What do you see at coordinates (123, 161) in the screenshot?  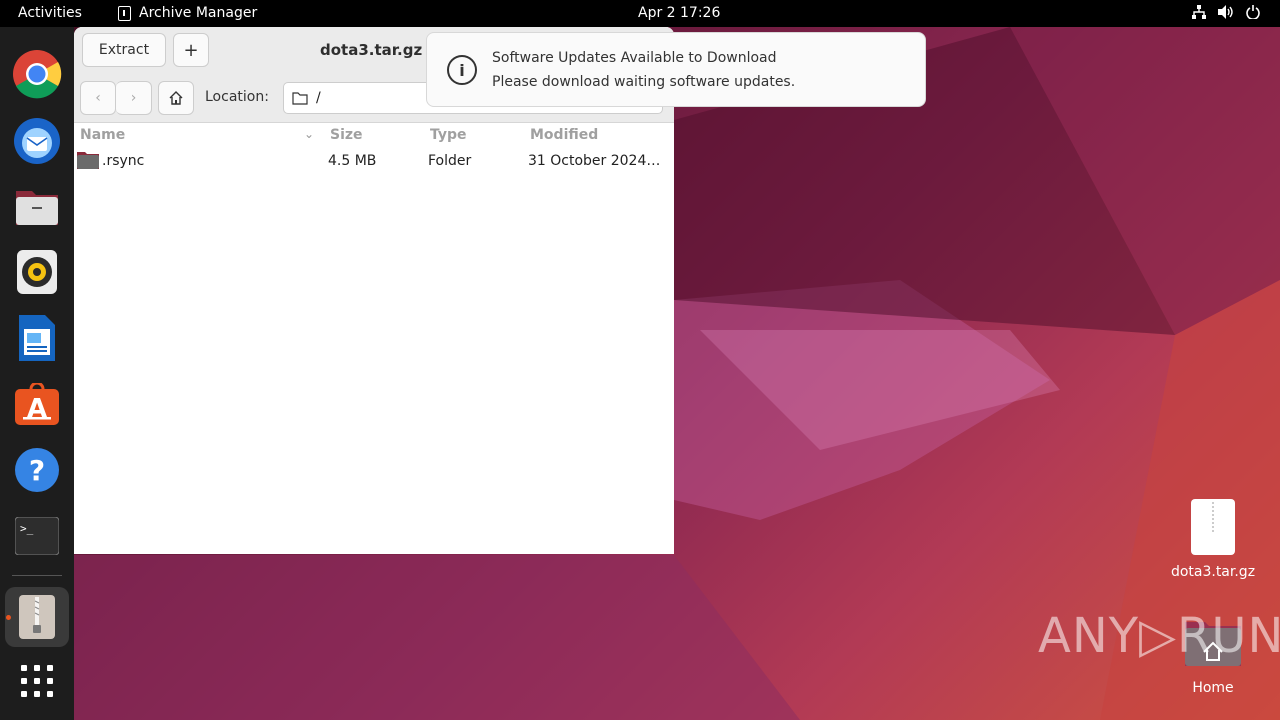 I see `row-name: .rsync` at bounding box center [123, 161].